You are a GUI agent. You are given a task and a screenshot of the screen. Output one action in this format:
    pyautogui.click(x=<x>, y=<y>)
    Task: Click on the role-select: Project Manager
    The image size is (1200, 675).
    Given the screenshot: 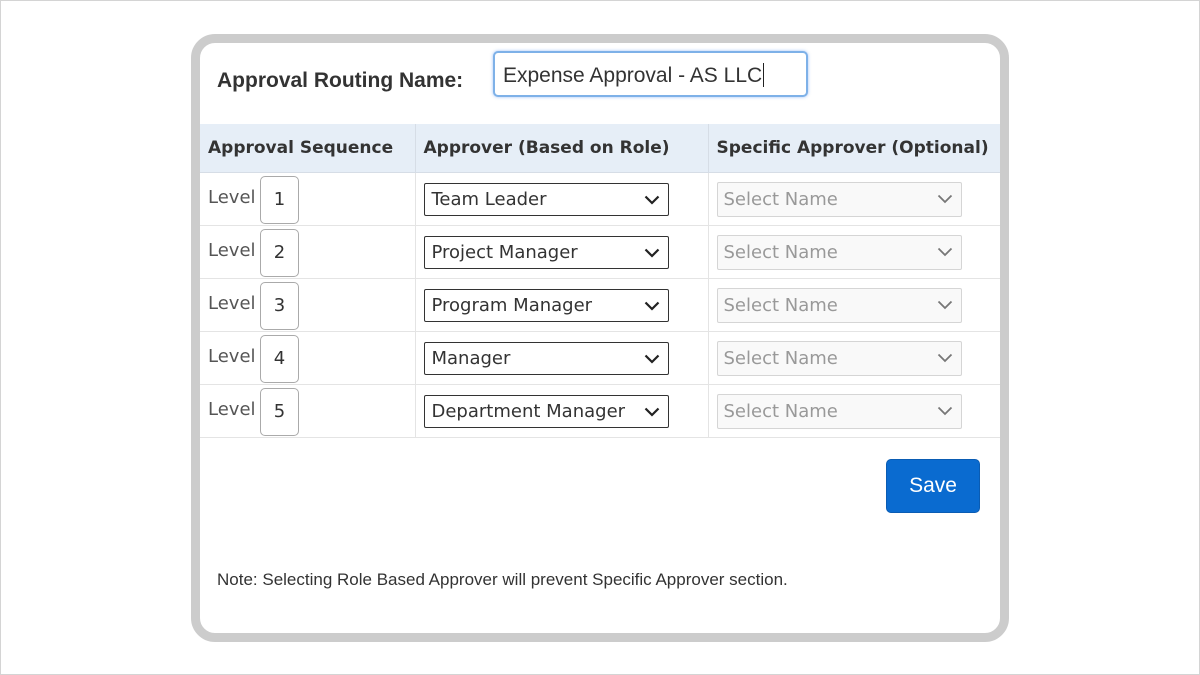 What is the action you would take?
    pyautogui.click(x=546, y=252)
    